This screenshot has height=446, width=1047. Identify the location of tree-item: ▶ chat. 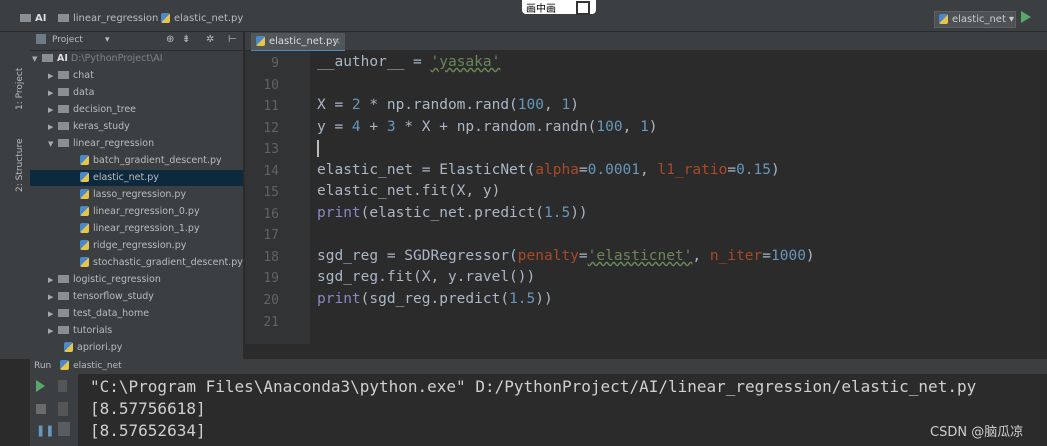
(136, 76).